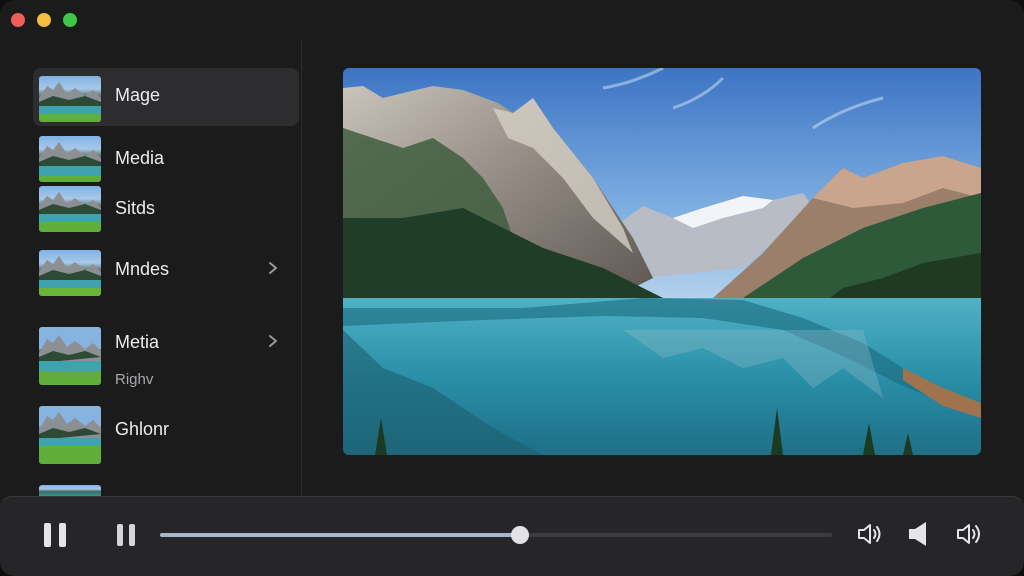 This screenshot has height=576, width=1024. I want to click on volume-low-icon, so click(869, 534).